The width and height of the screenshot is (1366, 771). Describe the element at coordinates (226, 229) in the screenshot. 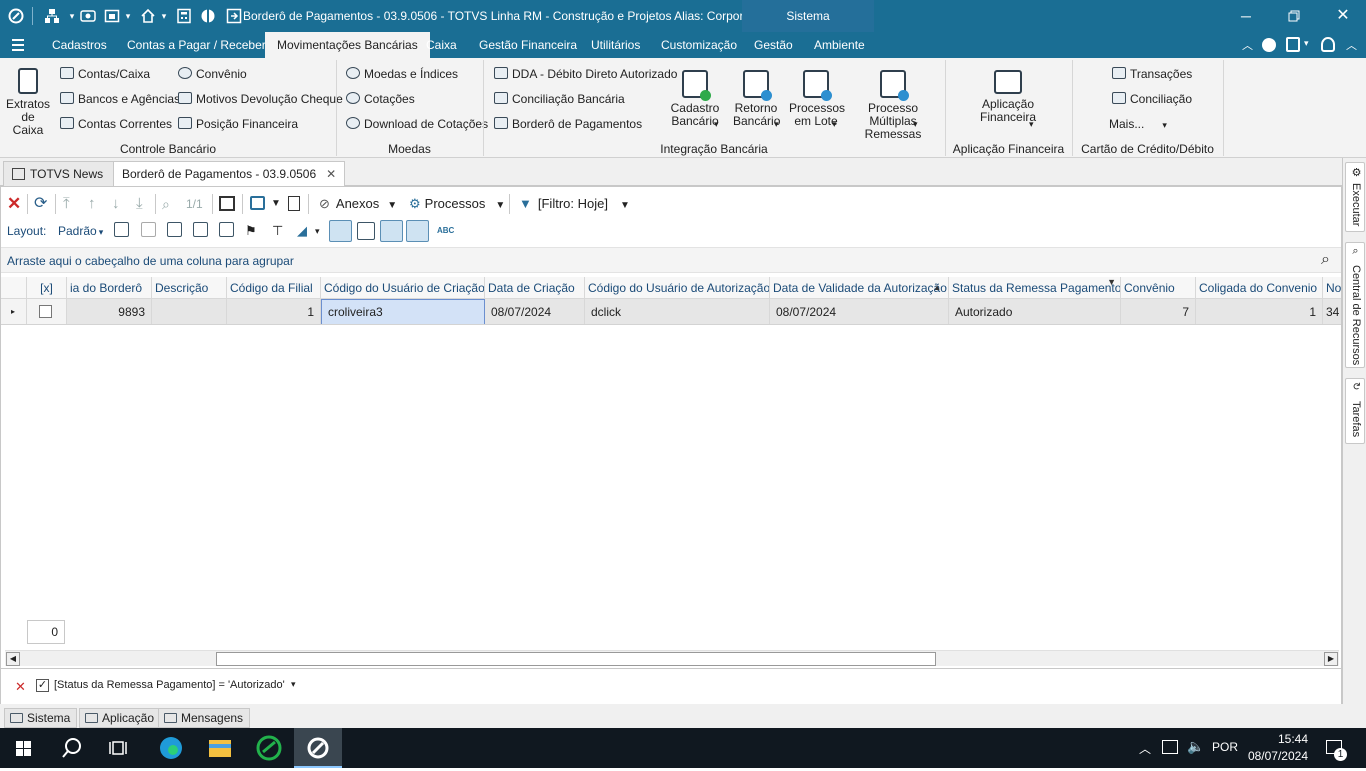

I see `export-layout-icon` at that location.